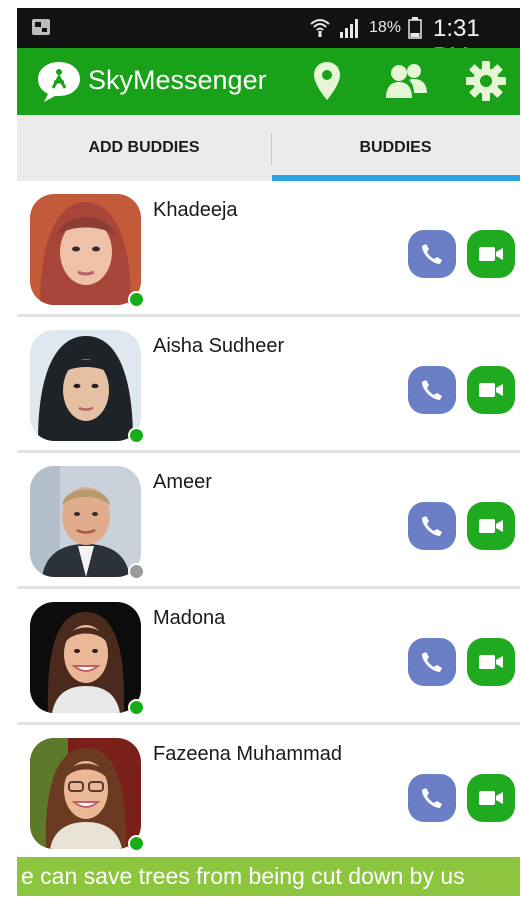 The width and height of the screenshot is (521, 905). I want to click on tab-bar: ADD BUDDIES BUDDIES, so click(268, 148).